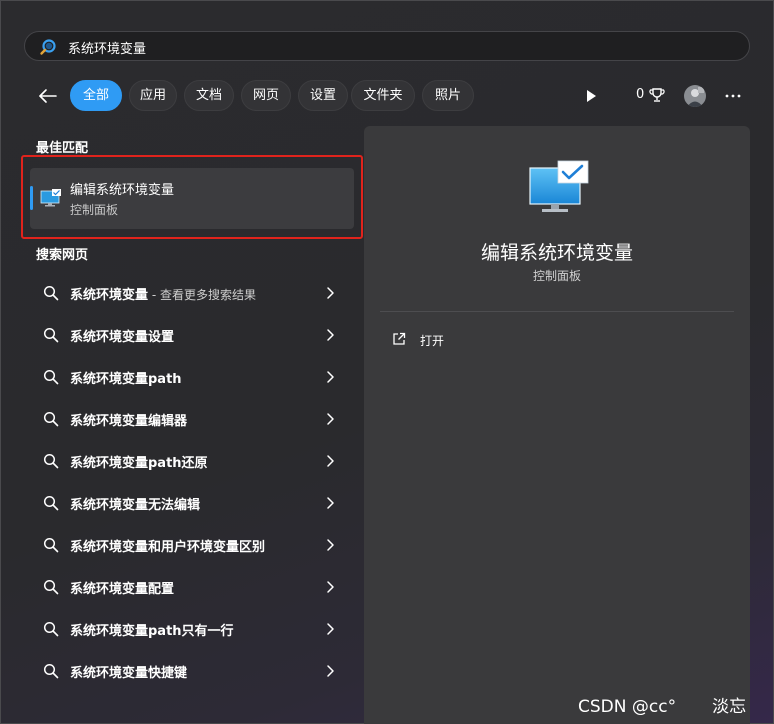 This screenshot has height=724, width=774. I want to click on watermark-name: 淡忘, so click(729, 707).